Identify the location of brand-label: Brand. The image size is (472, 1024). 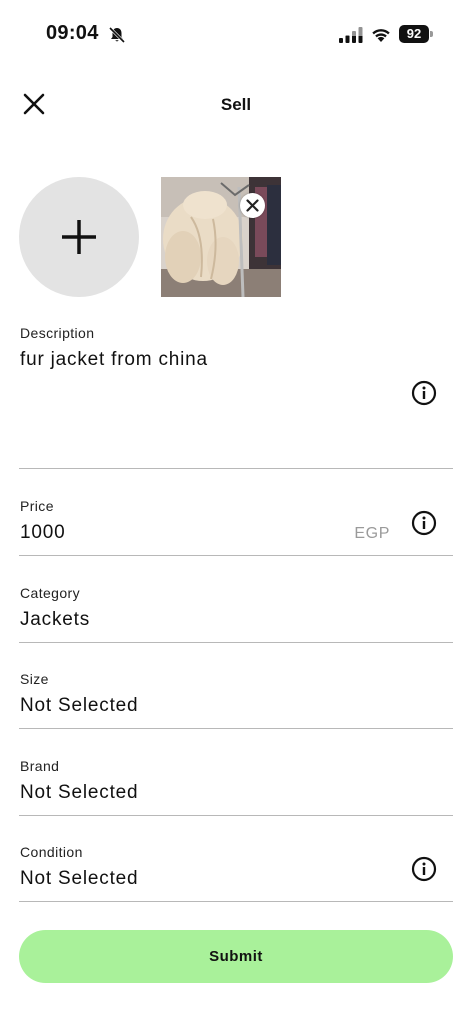
(40, 766).